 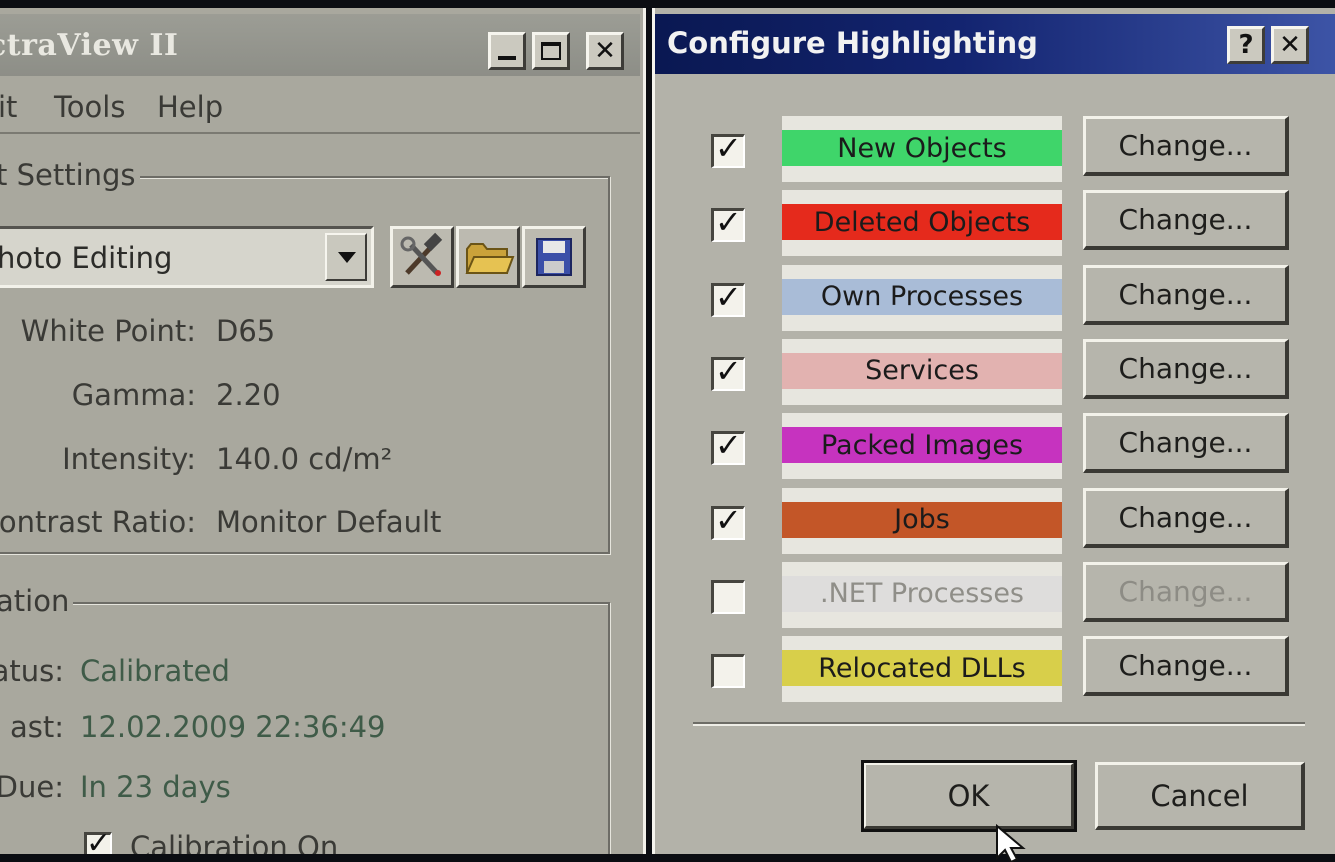 What do you see at coordinates (155, 671) in the screenshot?
I see `status-value: Calibrated` at bounding box center [155, 671].